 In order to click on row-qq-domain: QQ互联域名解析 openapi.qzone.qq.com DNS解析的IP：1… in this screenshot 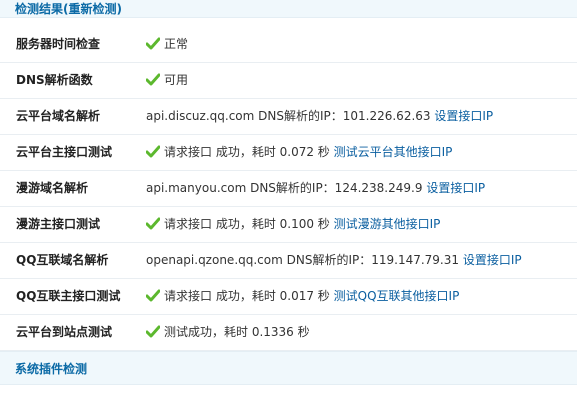, I will do `click(288, 261)`.